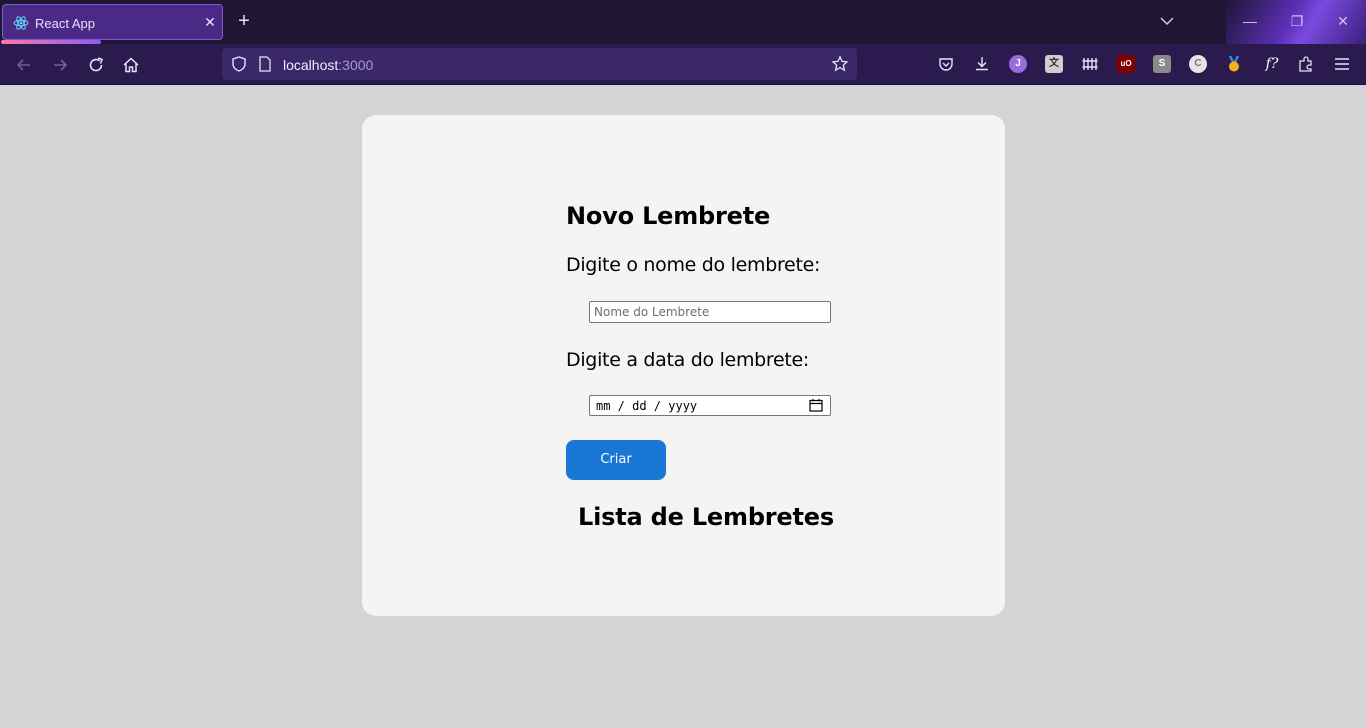 This screenshot has height=728, width=1366. Describe the element at coordinates (21, 23) in the screenshot. I see `react-icon` at that location.